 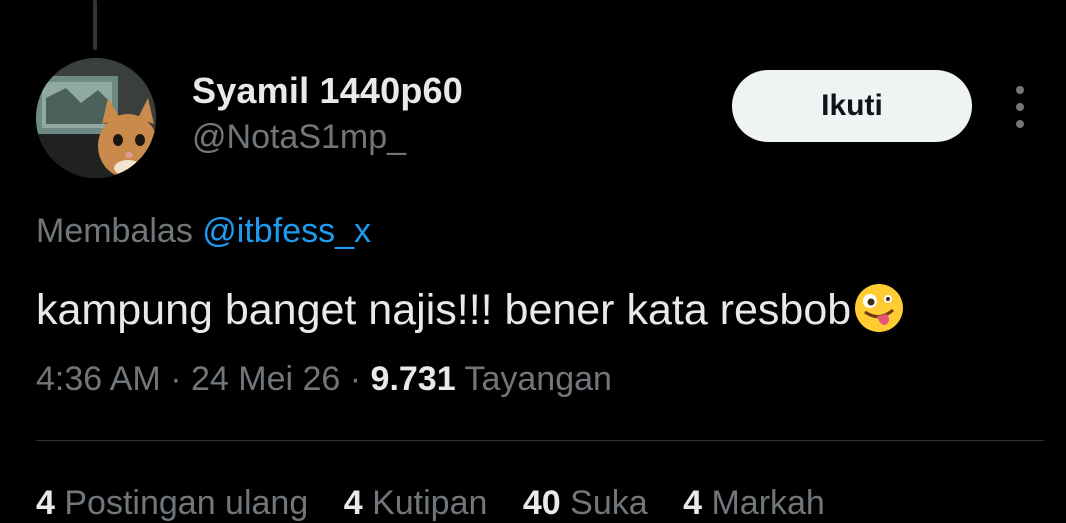 I want to click on tweet-time: 4:36 AM, so click(x=98, y=379).